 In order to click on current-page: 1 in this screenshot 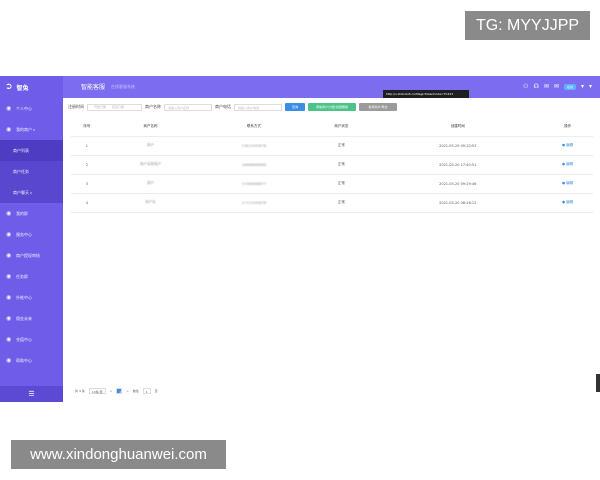, I will do `click(119, 391)`.